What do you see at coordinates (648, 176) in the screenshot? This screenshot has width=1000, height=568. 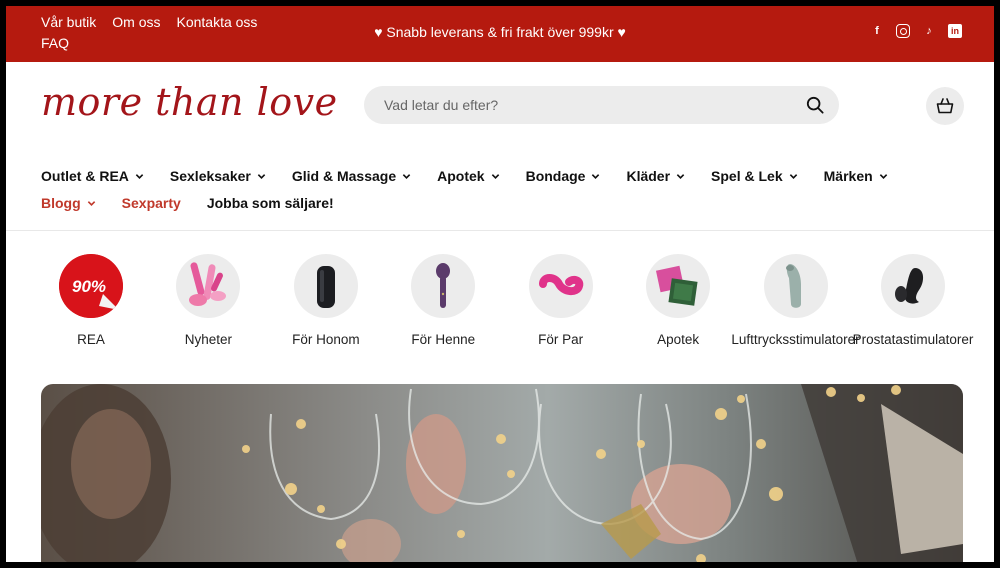 I see `nav-item-label: Kläder` at bounding box center [648, 176].